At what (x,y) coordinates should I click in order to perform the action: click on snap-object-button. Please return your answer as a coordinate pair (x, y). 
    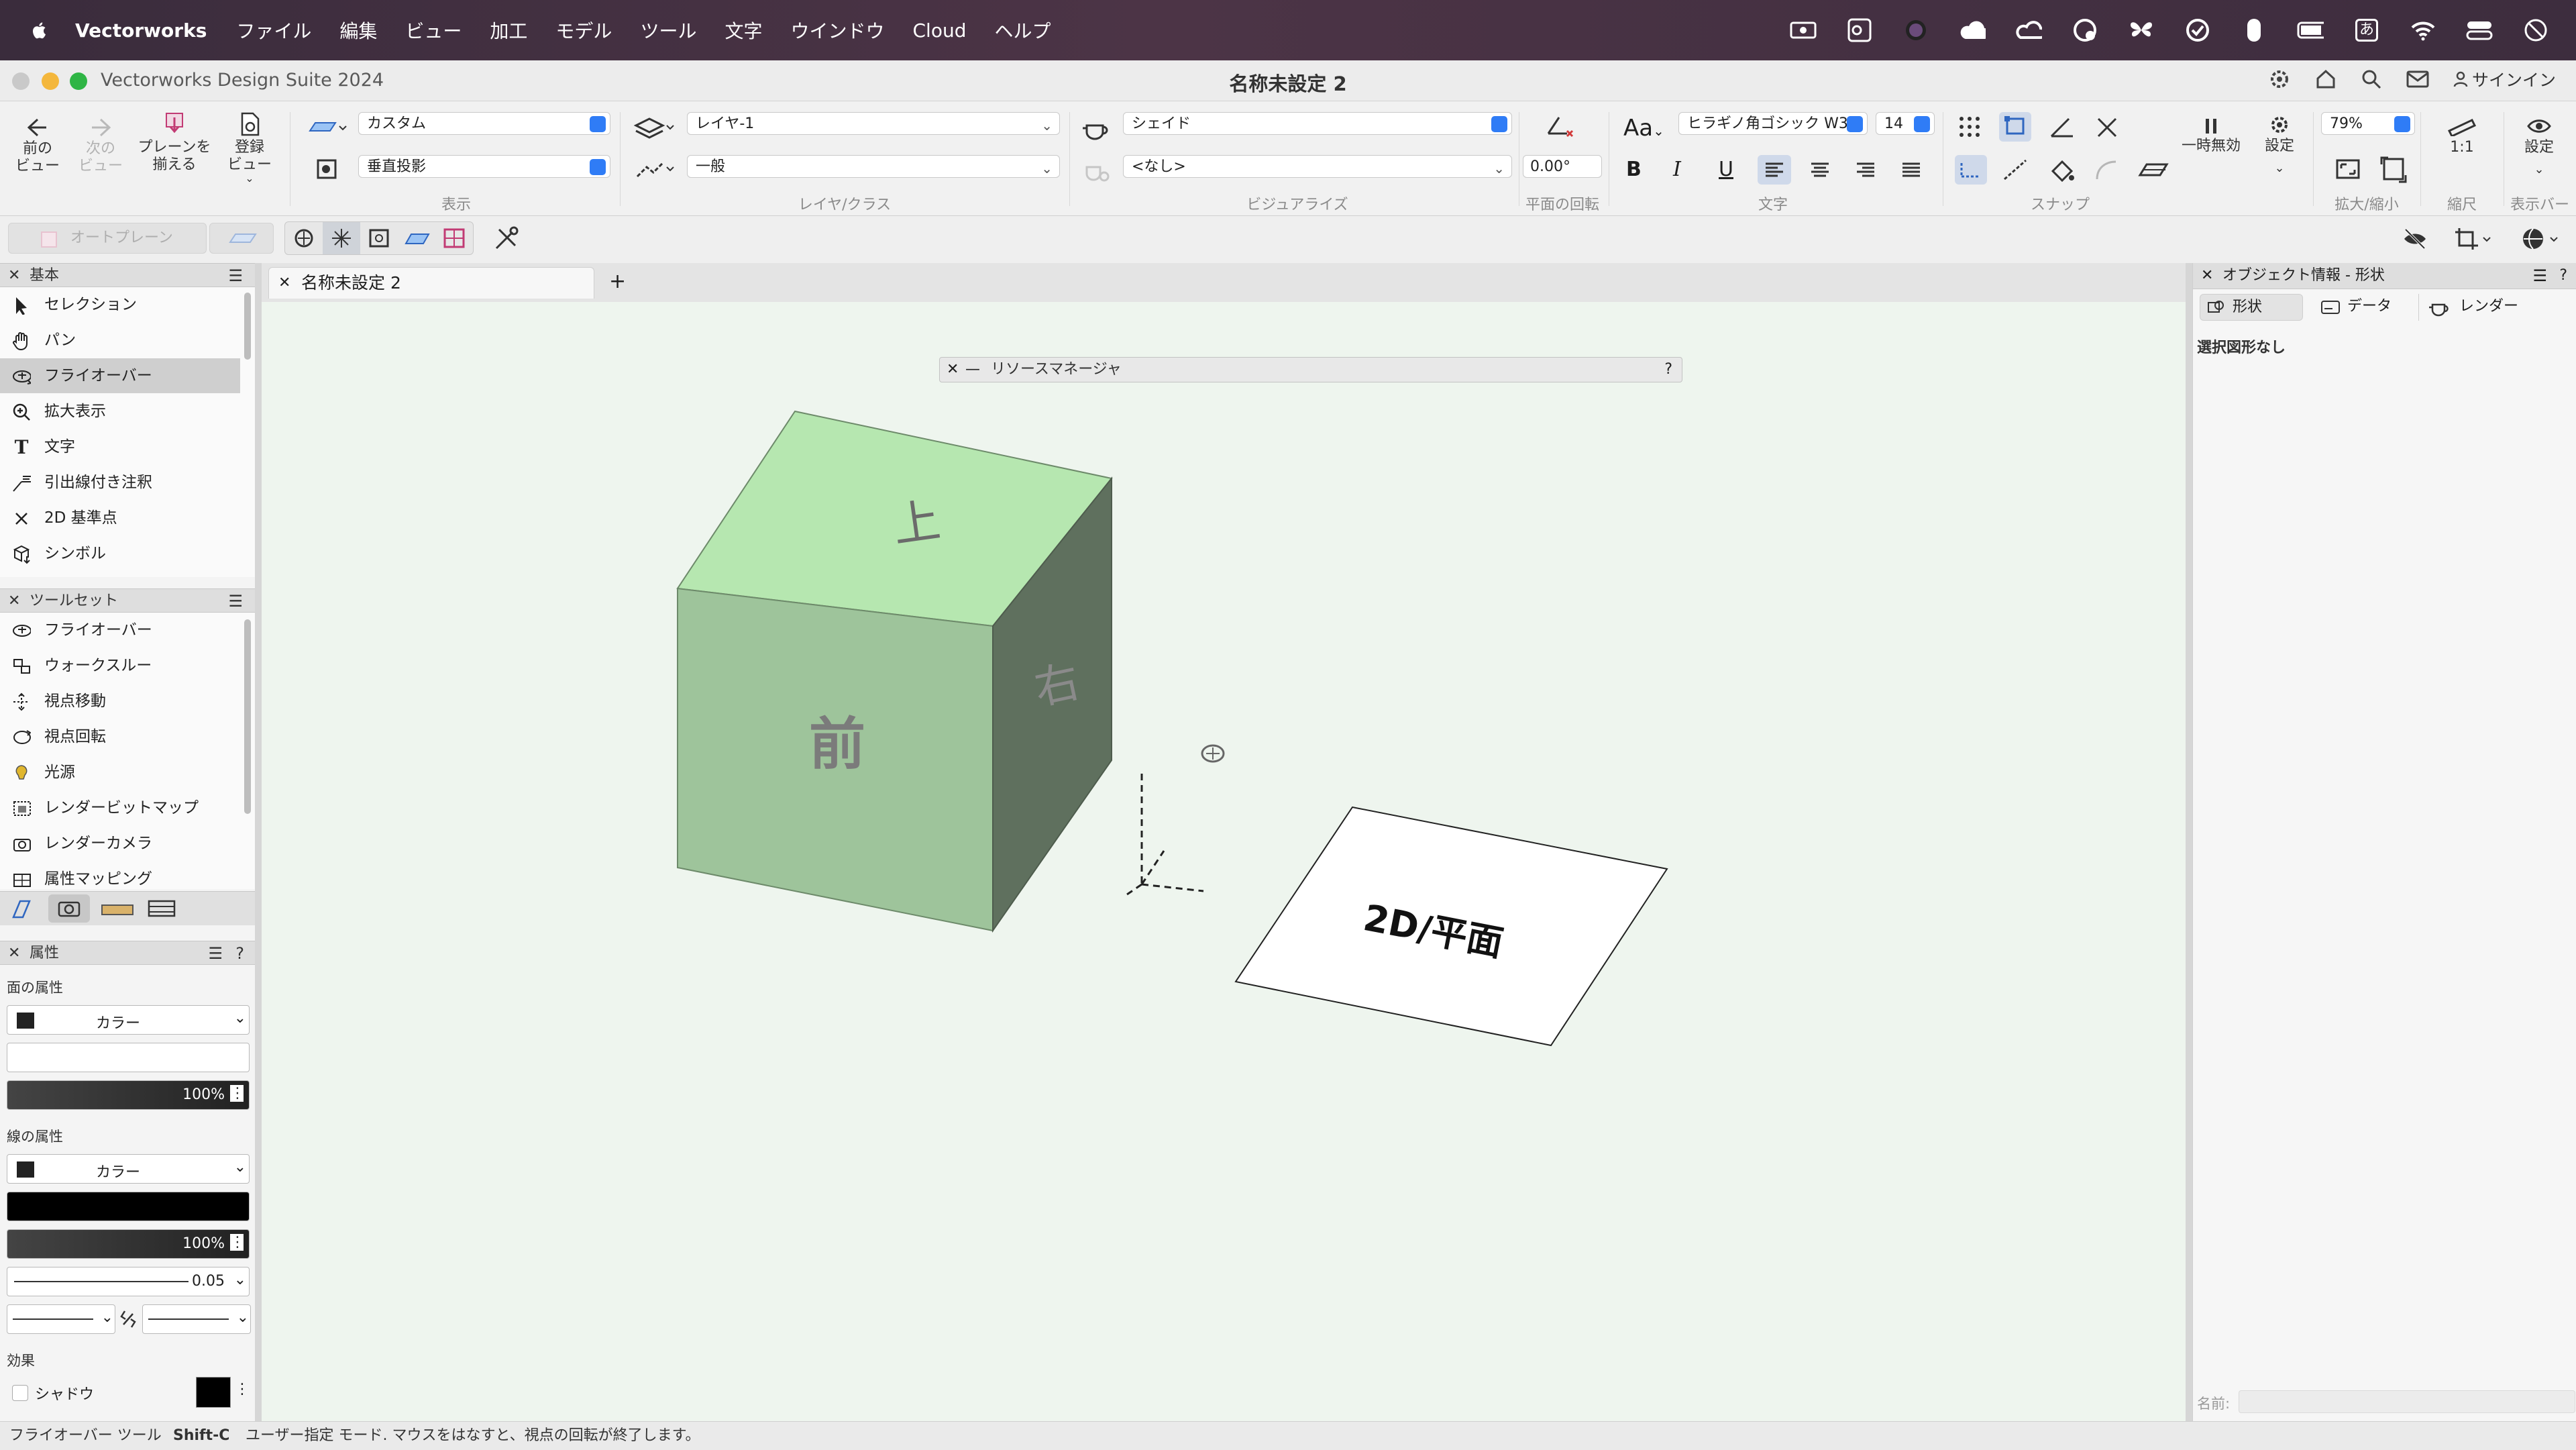
    Looking at the image, I should click on (2015, 127).